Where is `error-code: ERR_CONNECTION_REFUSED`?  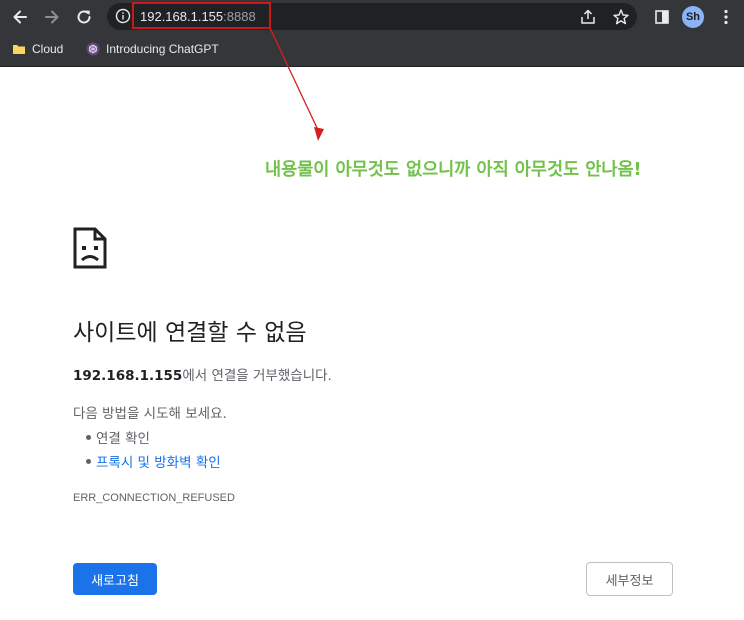
error-code: ERR_CONNECTION_REFUSED is located at coordinates (154, 498).